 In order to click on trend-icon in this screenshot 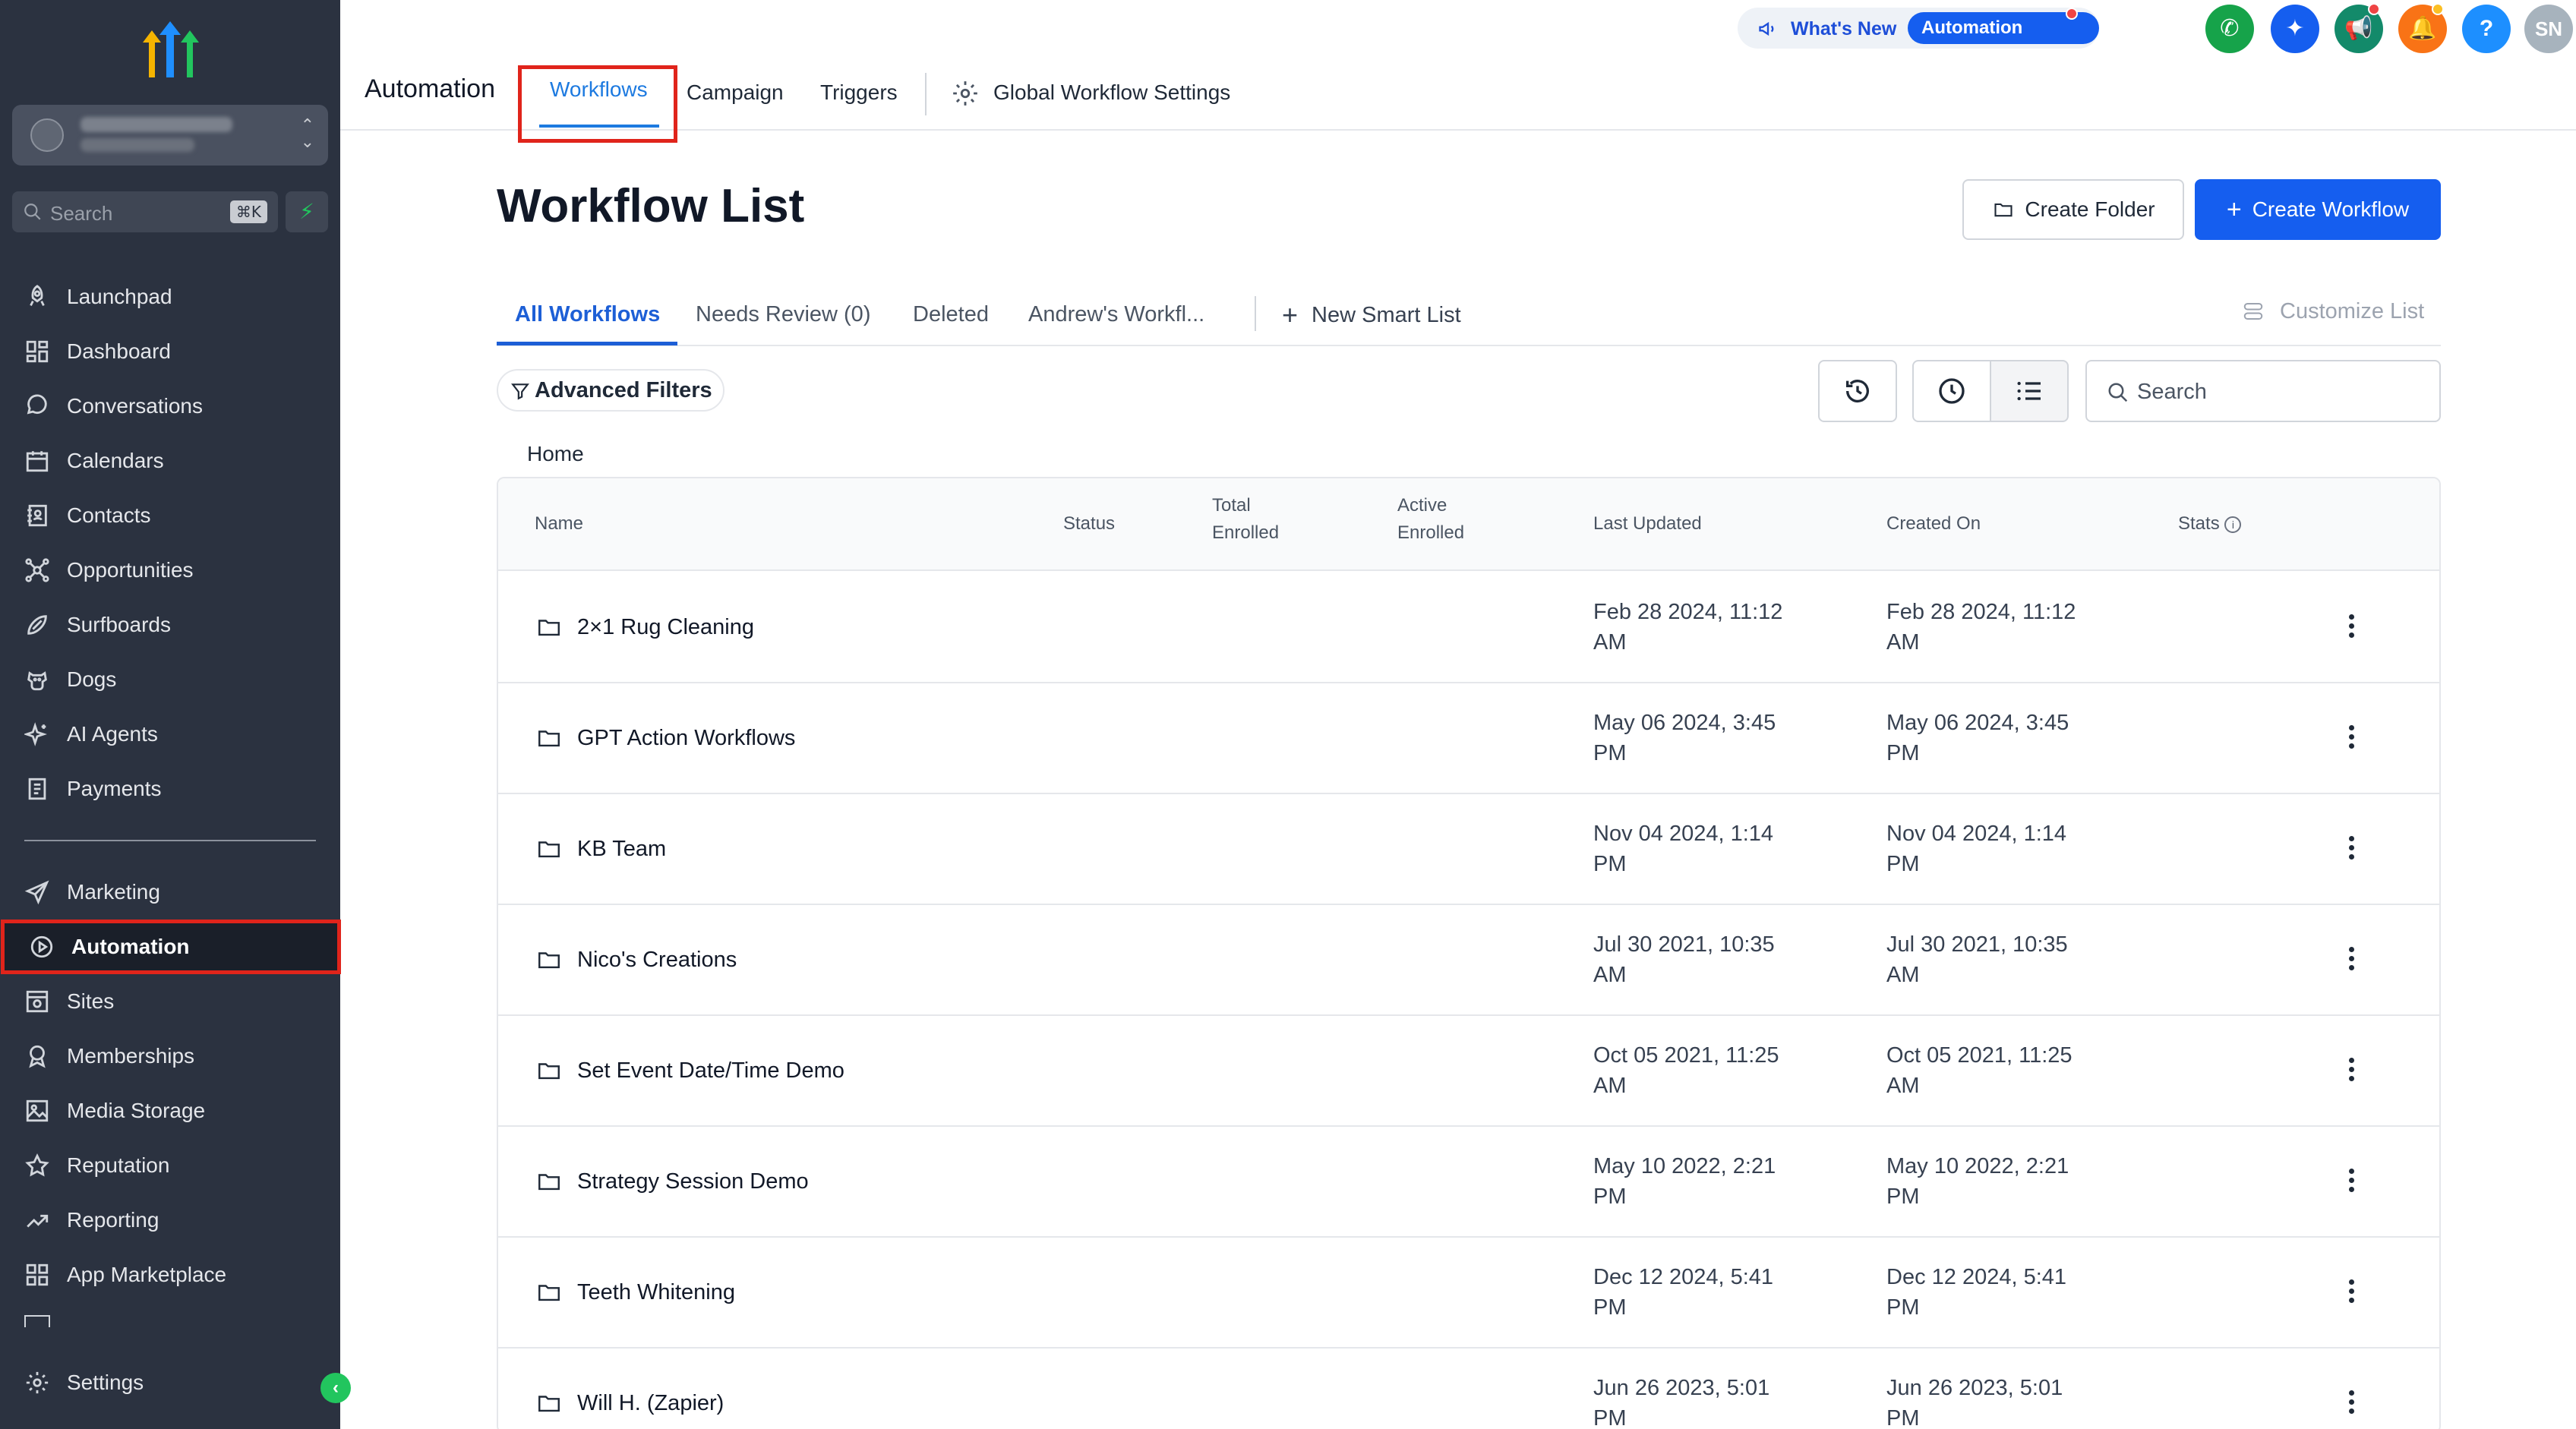, I will do `click(38, 1221)`.